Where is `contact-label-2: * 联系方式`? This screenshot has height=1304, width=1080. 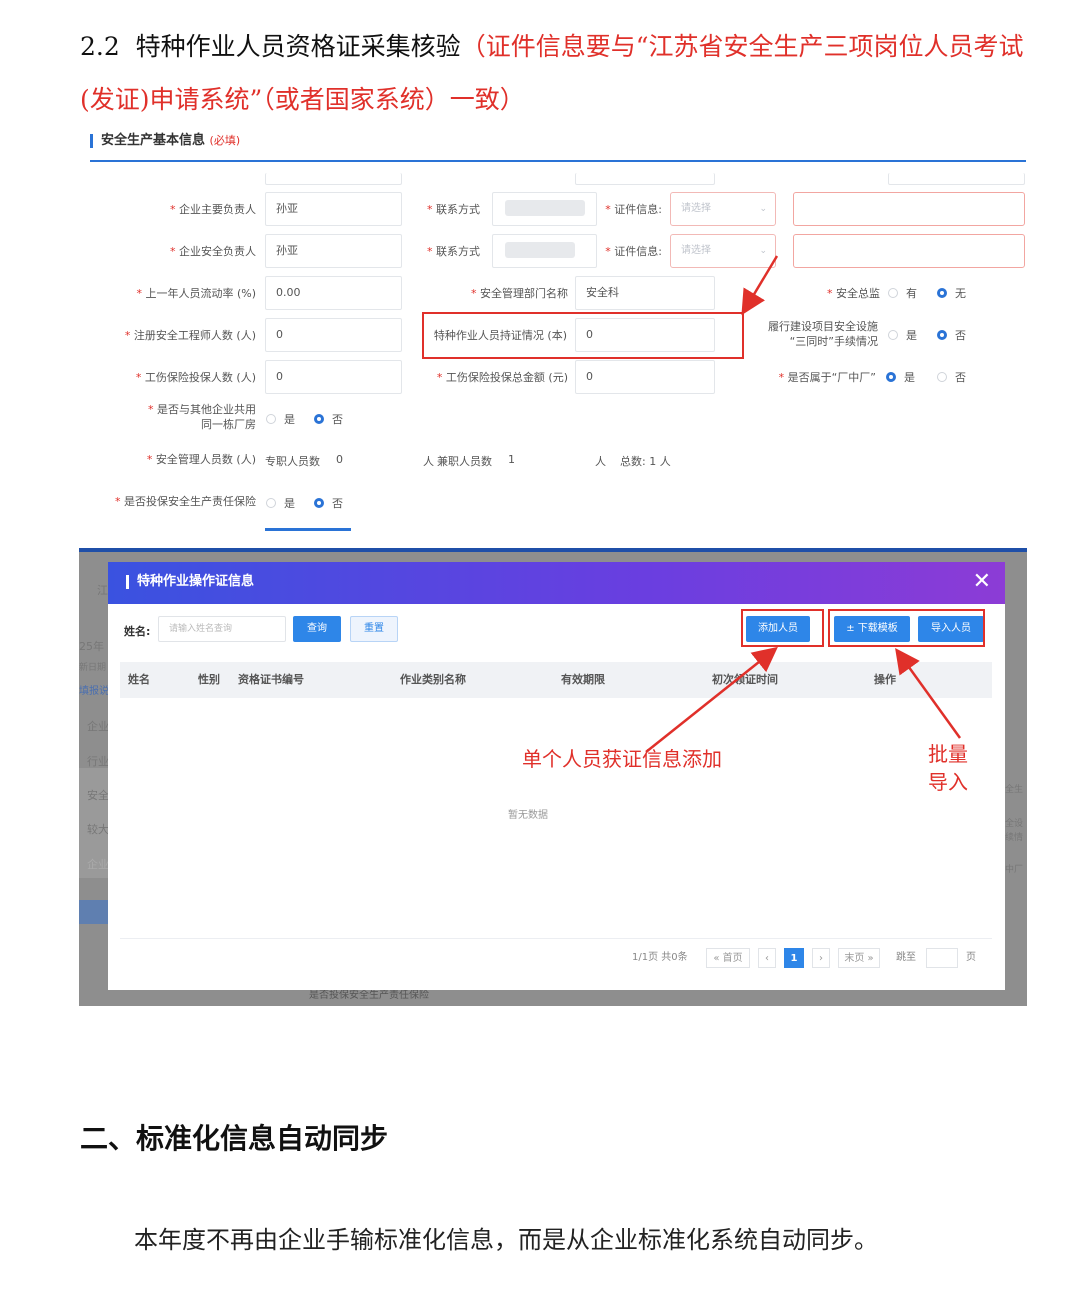
contact-label-2: * 联系方式 is located at coordinates (453, 251).